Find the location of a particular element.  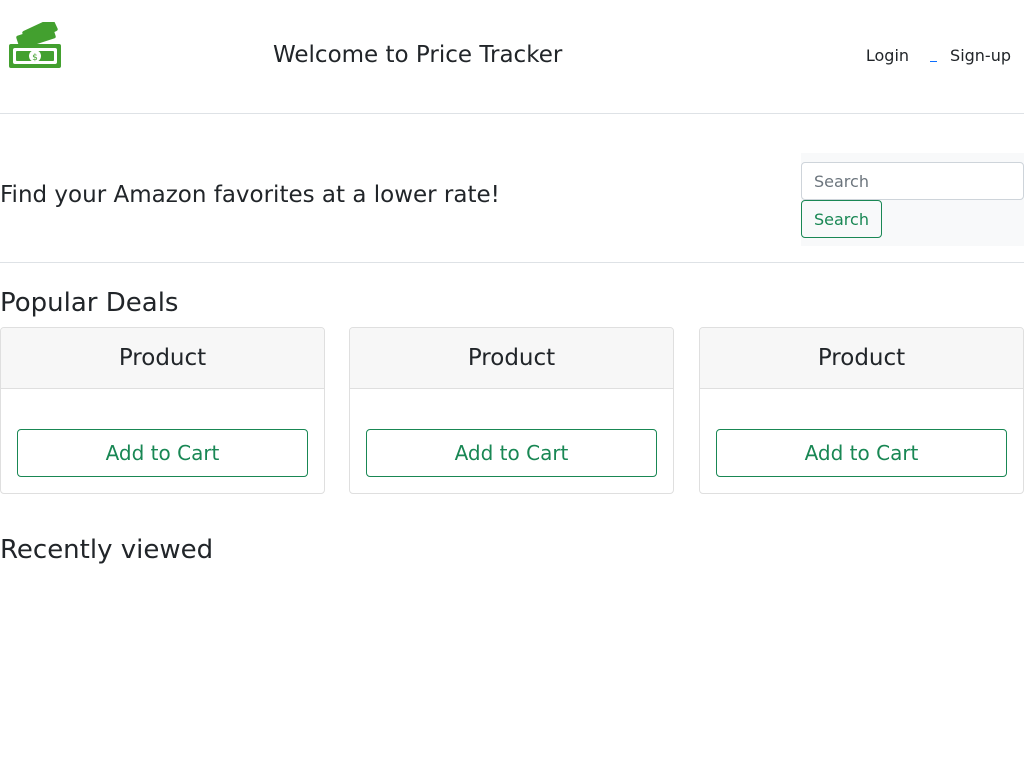

page-title: Welcome to Price Tracker is located at coordinates (418, 55).